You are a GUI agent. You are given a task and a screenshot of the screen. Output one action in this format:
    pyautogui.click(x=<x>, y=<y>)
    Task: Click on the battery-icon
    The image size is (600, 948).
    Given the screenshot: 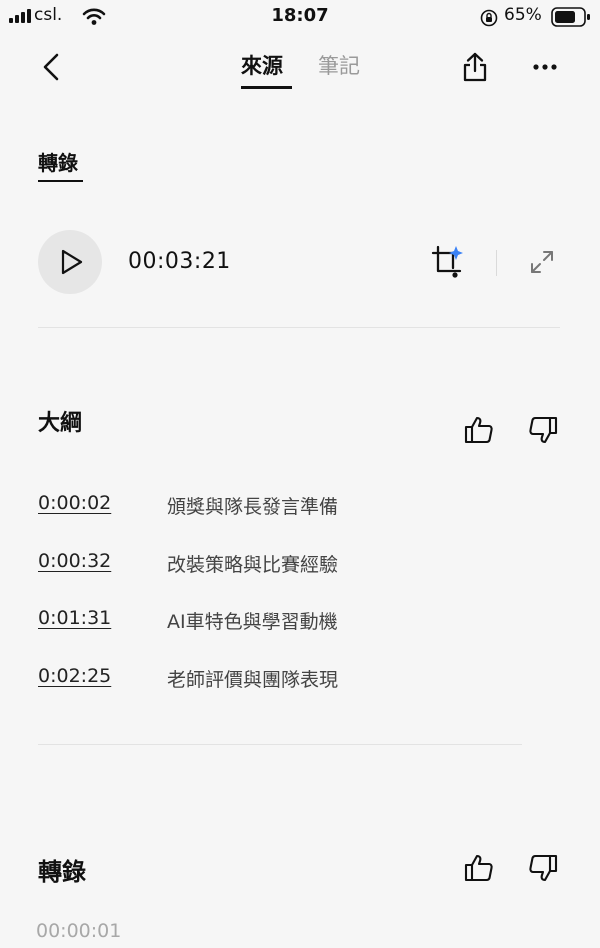 What is the action you would take?
    pyautogui.click(x=571, y=17)
    